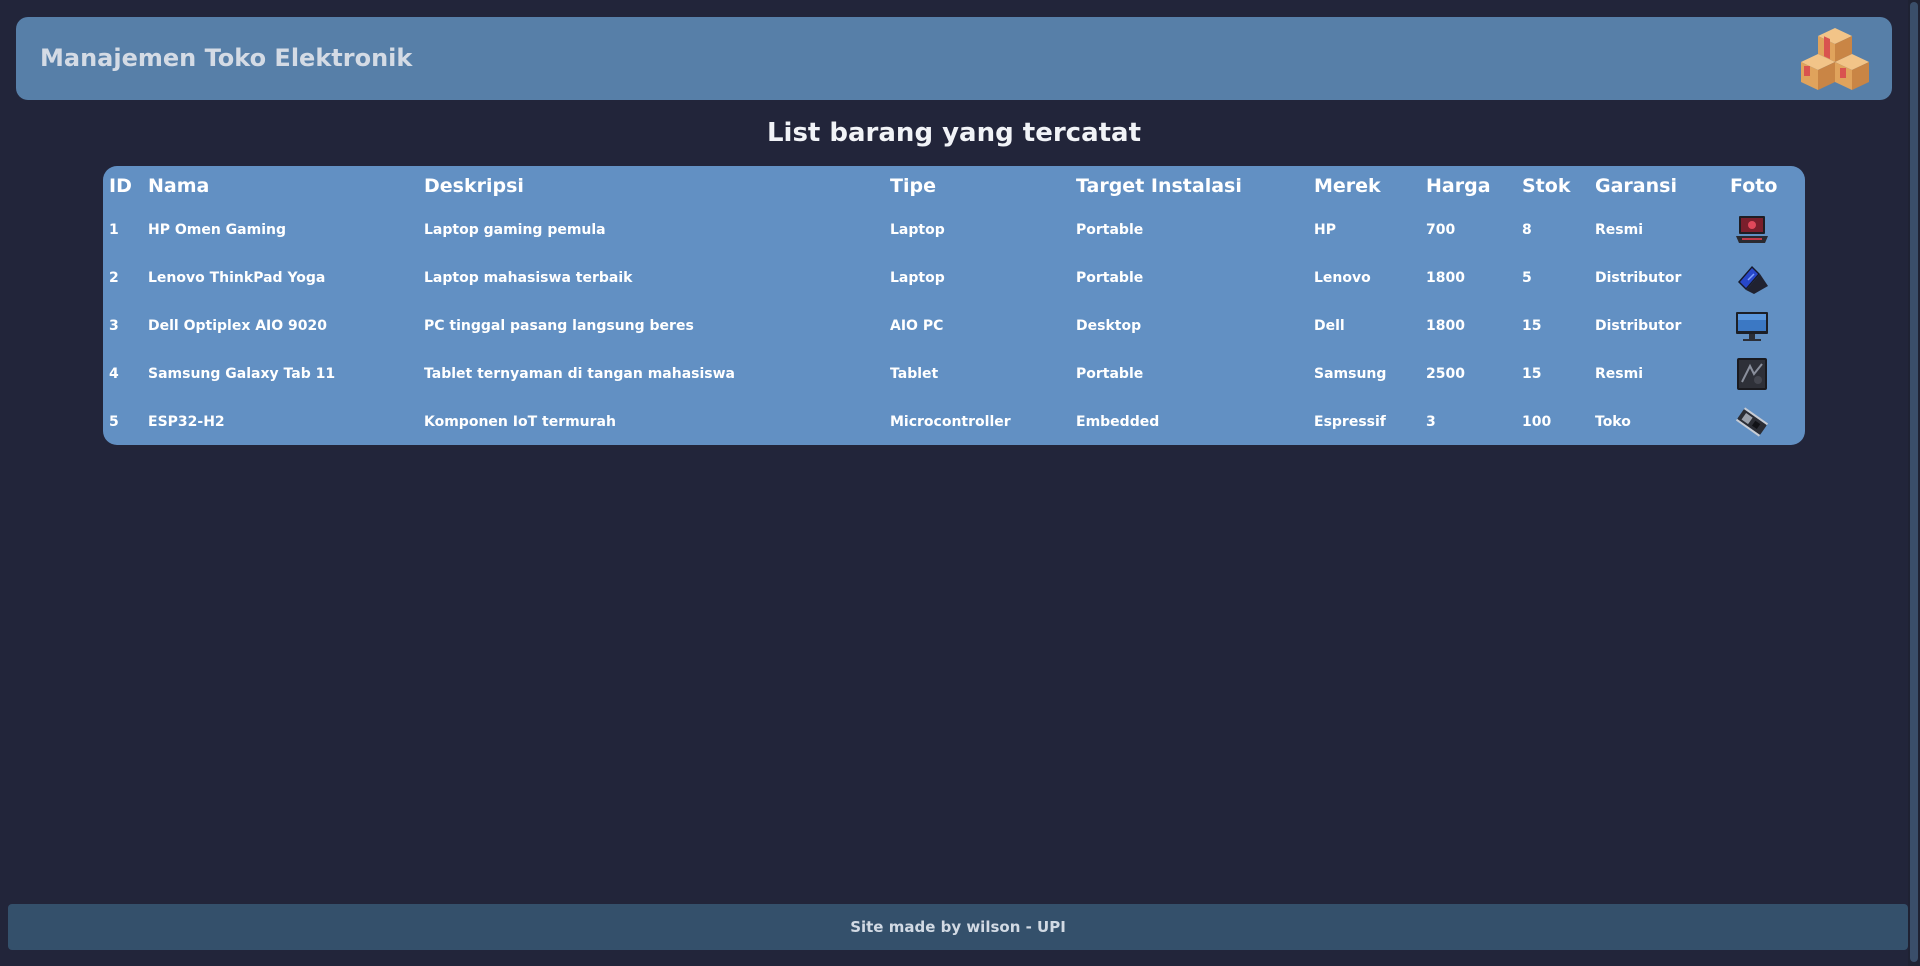 The image size is (1920, 966). What do you see at coordinates (1613, 422) in the screenshot?
I see `cell-garansi: Toko` at bounding box center [1613, 422].